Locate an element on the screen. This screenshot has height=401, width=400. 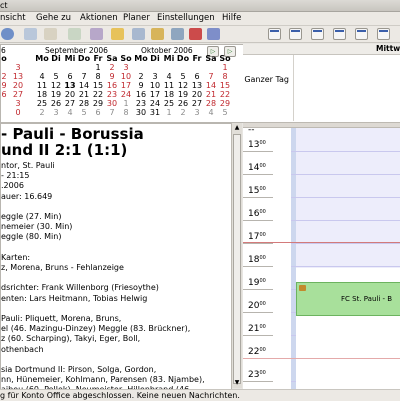
sept-day: 28 is located at coordinates (84, 104).